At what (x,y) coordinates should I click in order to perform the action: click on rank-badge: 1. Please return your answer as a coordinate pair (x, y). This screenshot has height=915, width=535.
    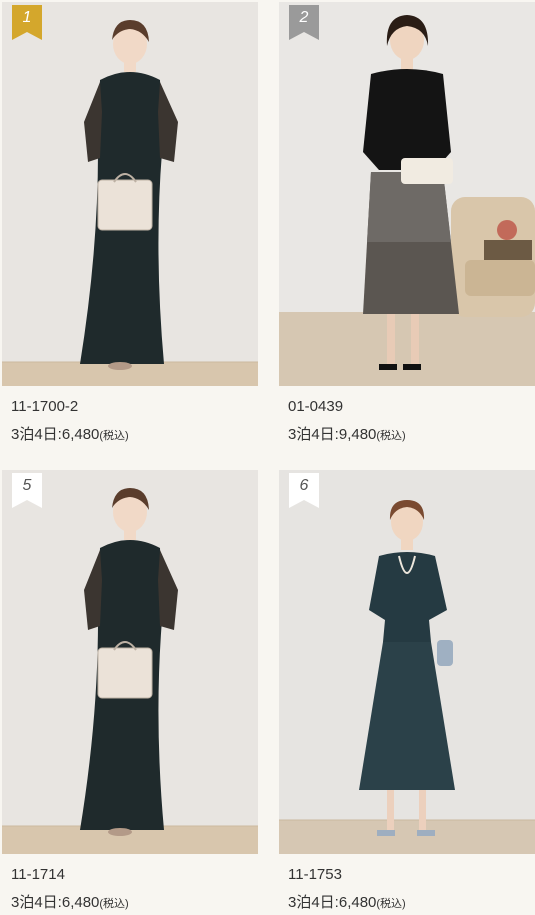
    Looking at the image, I should click on (27, 22).